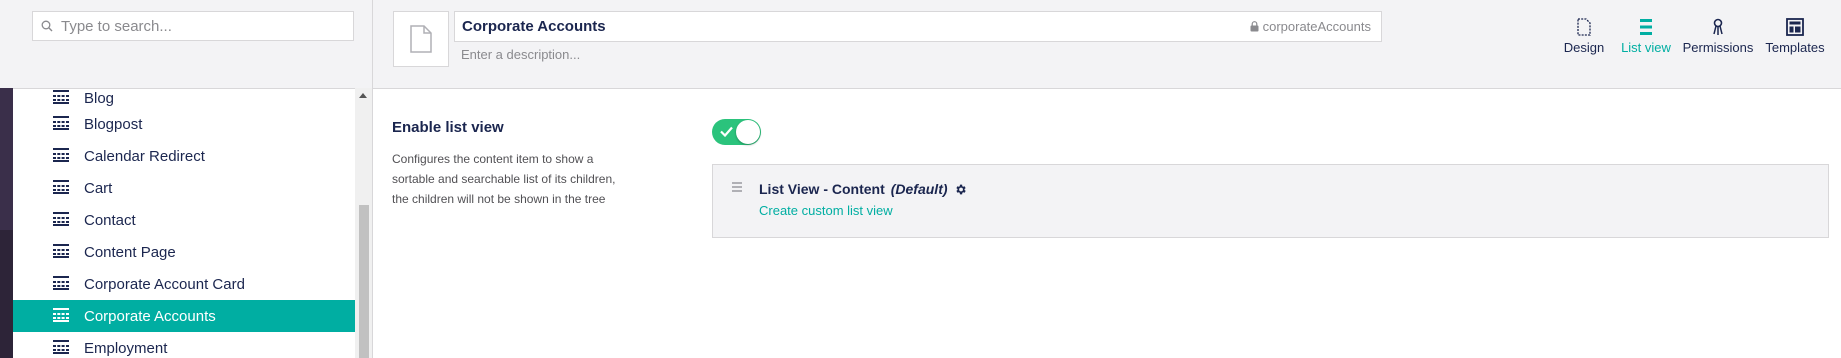 This screenshot has height=358, width=1841. What do you see at coordinates (184, 252) in the screenshot?
I see `tree-item-content-page: Content Page` at bounding box center [184, 252].